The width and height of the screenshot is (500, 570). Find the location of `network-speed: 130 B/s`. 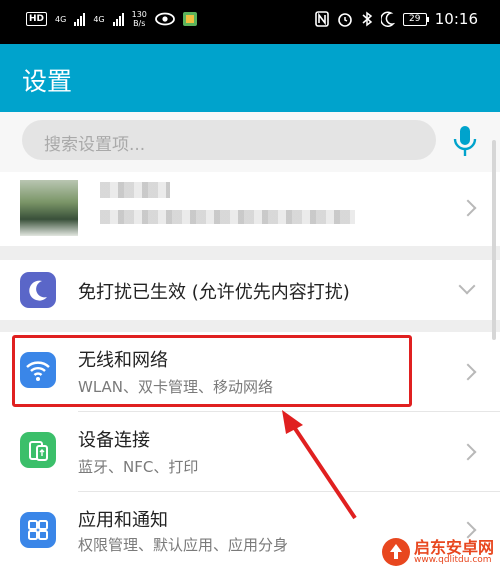

network-speed: 130 B/s is located at coordinates (139, 19).